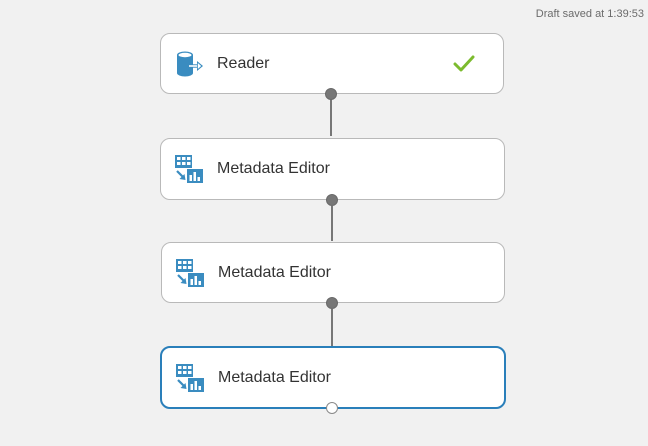  I want to click on reader-icon, so click(189, 64).